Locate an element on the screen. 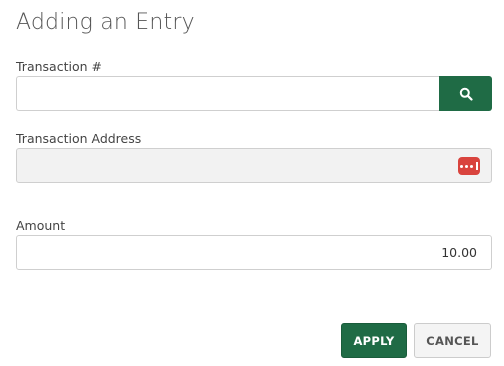 The image size is (504, 366). transaction-address-label: Transaction Address is located at coordinates (79, 138).